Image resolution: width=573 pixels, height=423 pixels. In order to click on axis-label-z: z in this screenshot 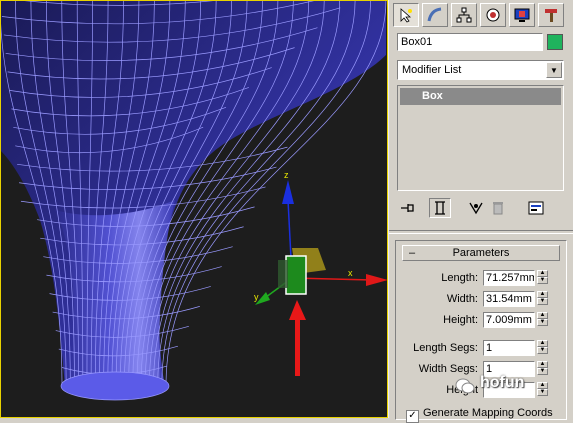, I will do `click(286, 175)`.